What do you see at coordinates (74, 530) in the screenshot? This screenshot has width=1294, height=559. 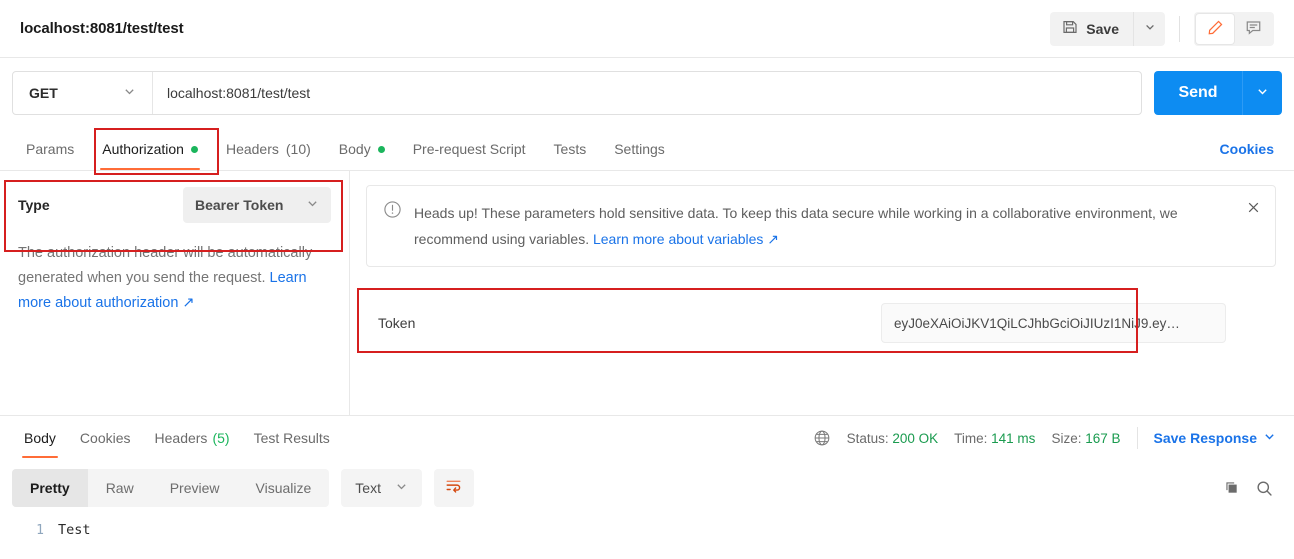 I see `line-text: Test` at bounding box center [74, 530].